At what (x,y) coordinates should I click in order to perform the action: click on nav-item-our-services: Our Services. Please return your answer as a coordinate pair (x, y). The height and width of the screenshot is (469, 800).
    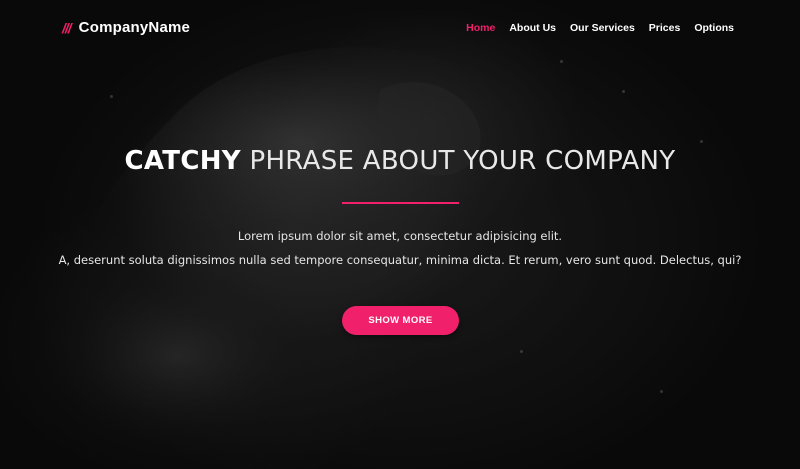
    Looking at the image, I should click on (602, 28).